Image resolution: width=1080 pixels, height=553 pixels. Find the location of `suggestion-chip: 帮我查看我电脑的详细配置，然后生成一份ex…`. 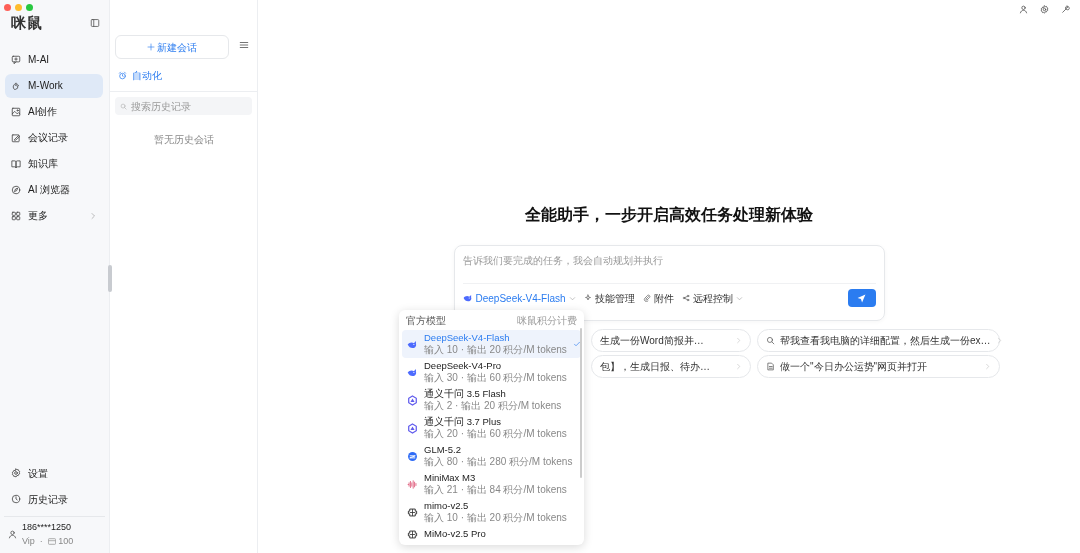

suggestion-chip: 帮我查看我电脑的详细配置，然后生成一份ex… is located at coordinates (878, 340).